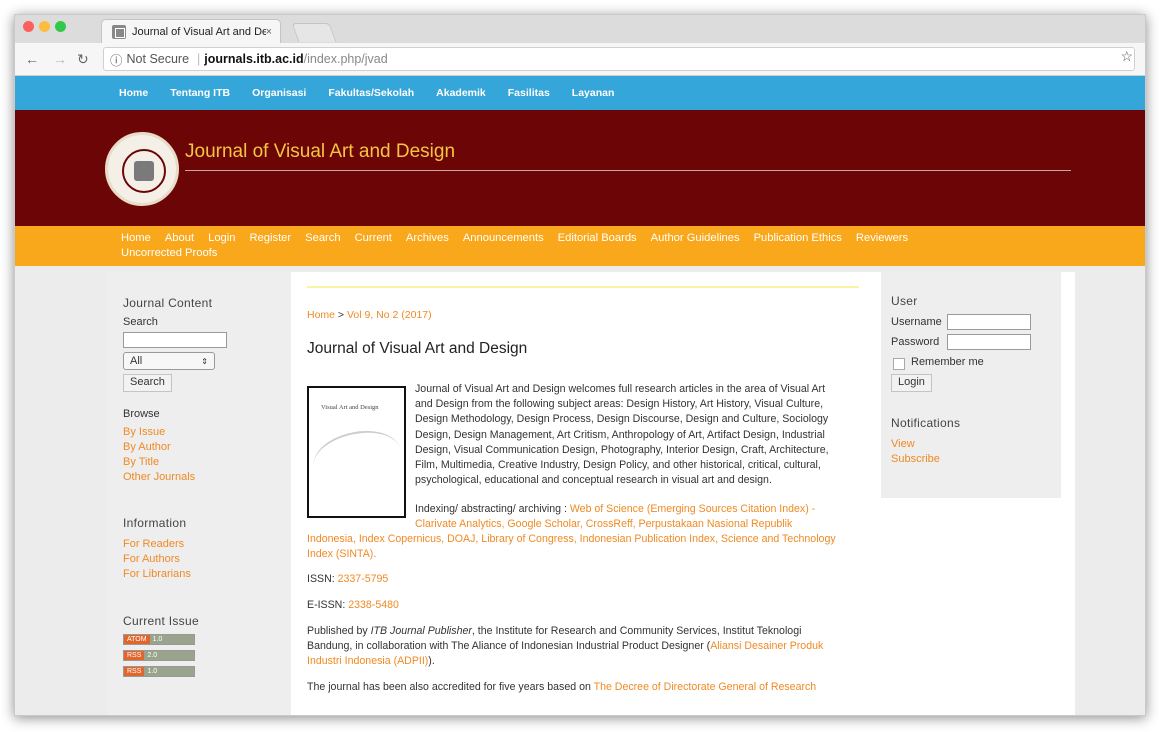 The height and width of the screenshot is (732, 1166). What do you see at coordinates (179, 238) in the screenshot?
I see `mainnav-item: About` at bounding box center [179, 238].